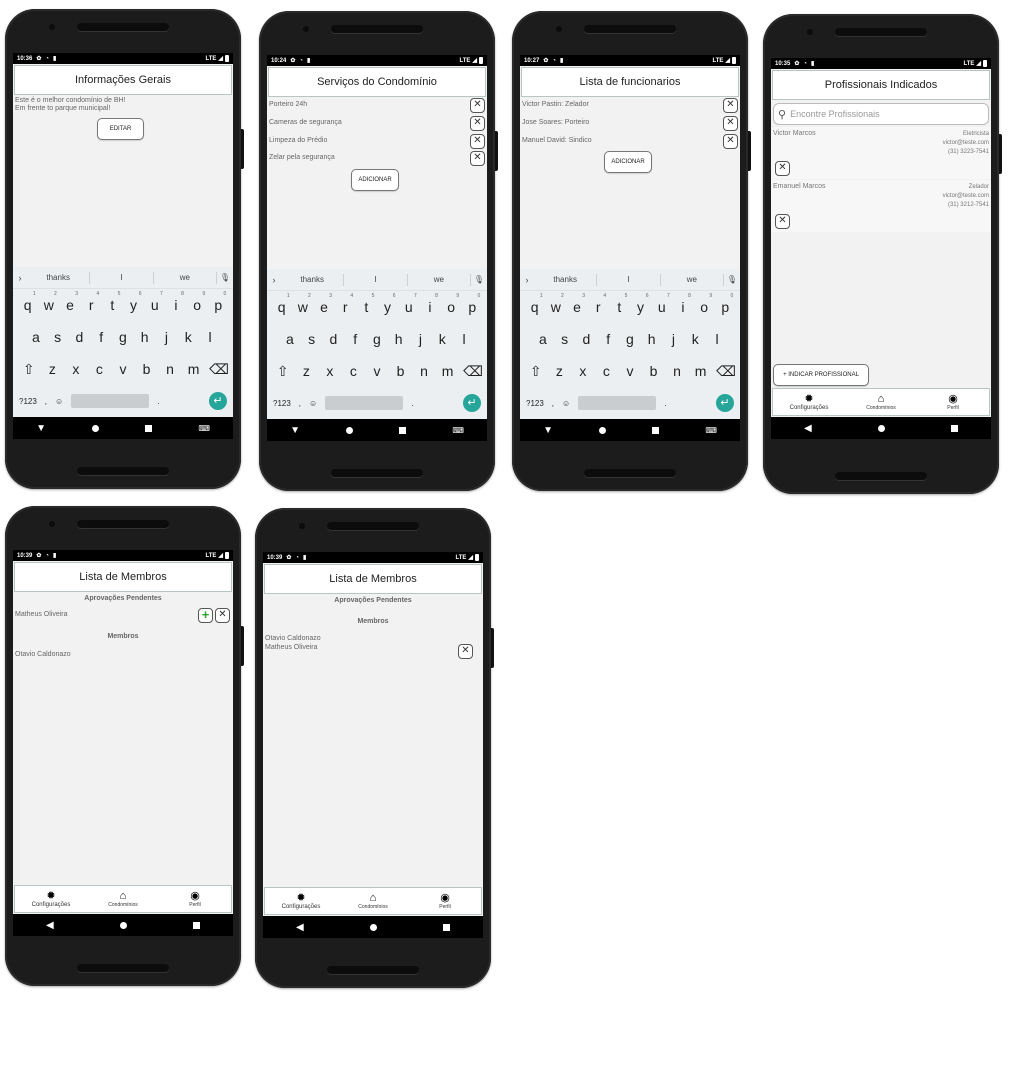 This screenshot has height=1081, width=1009. I want to click on reject-close-icon: ✕, so click(222, 615).